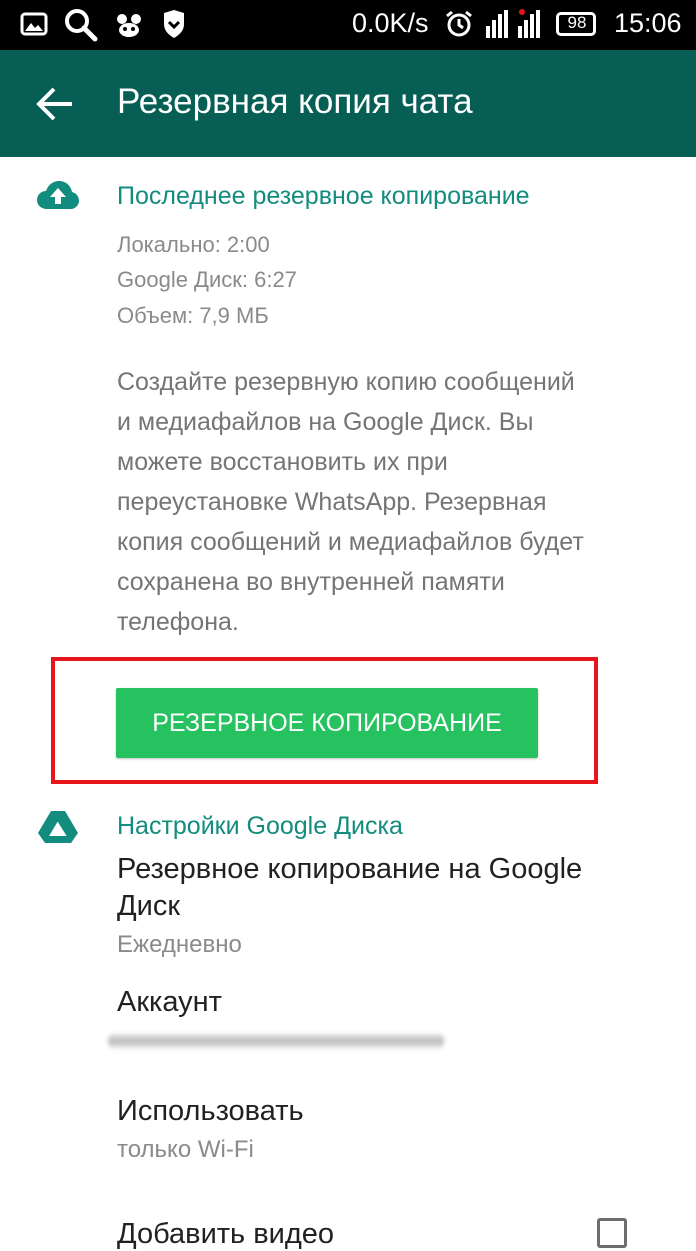  I want to click on backup-size: Объем: 7,9 МБ, so click(193, 315).